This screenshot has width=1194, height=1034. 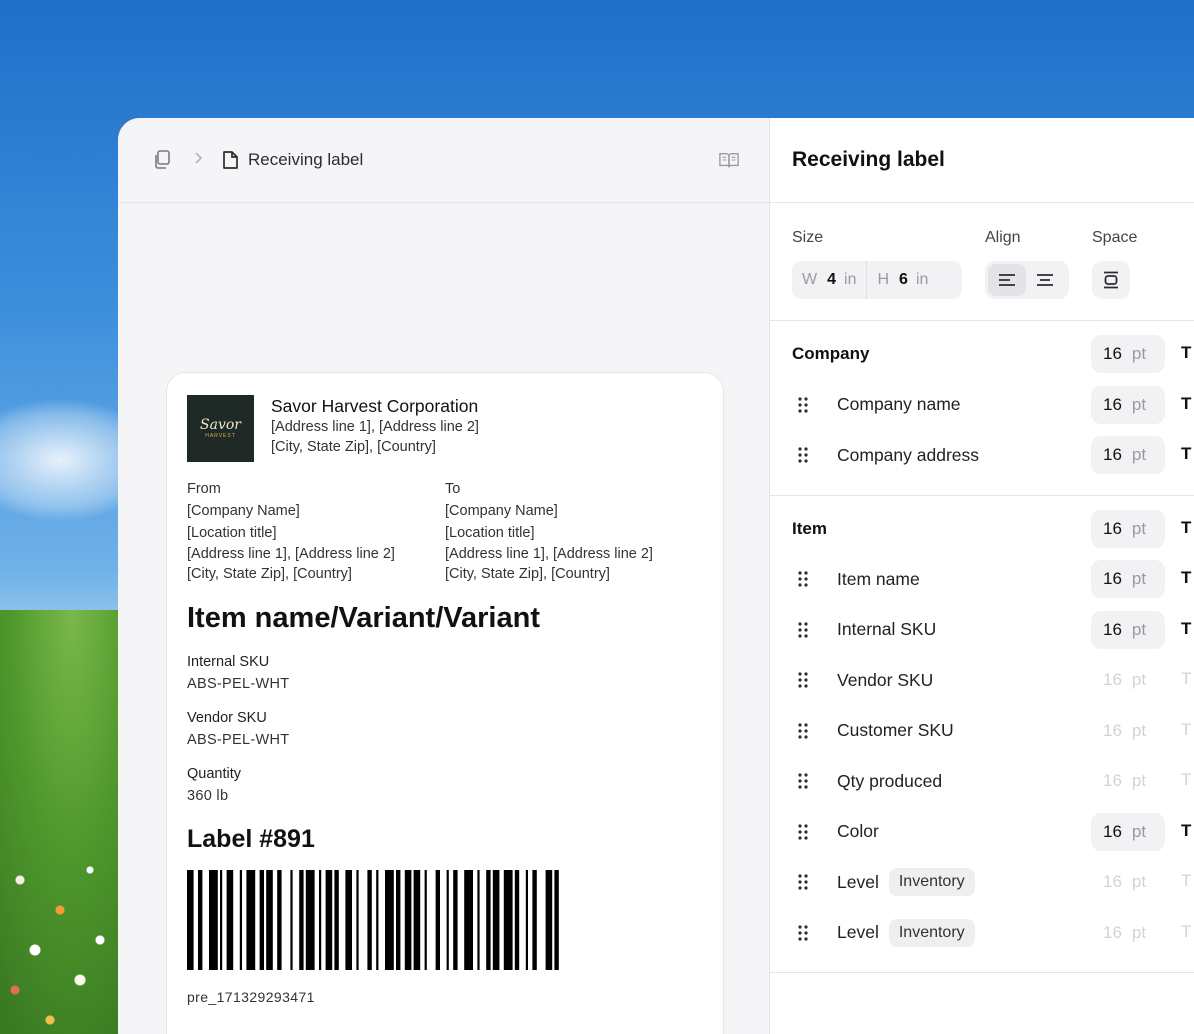 I want to click on field-row: Company name 16 pt T, so click(x=982, y=405).